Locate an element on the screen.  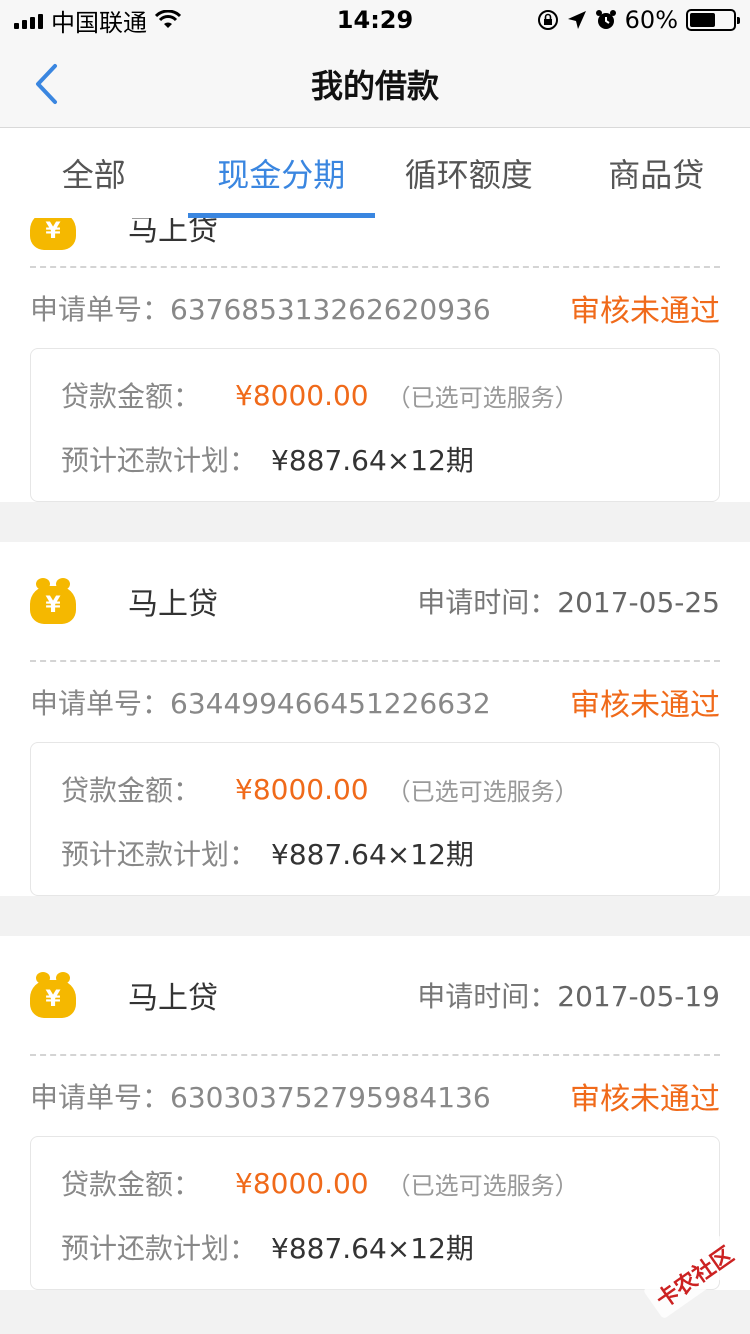
status-bar: 中国联通 14:29 60% is located at coordinates (375, 20).